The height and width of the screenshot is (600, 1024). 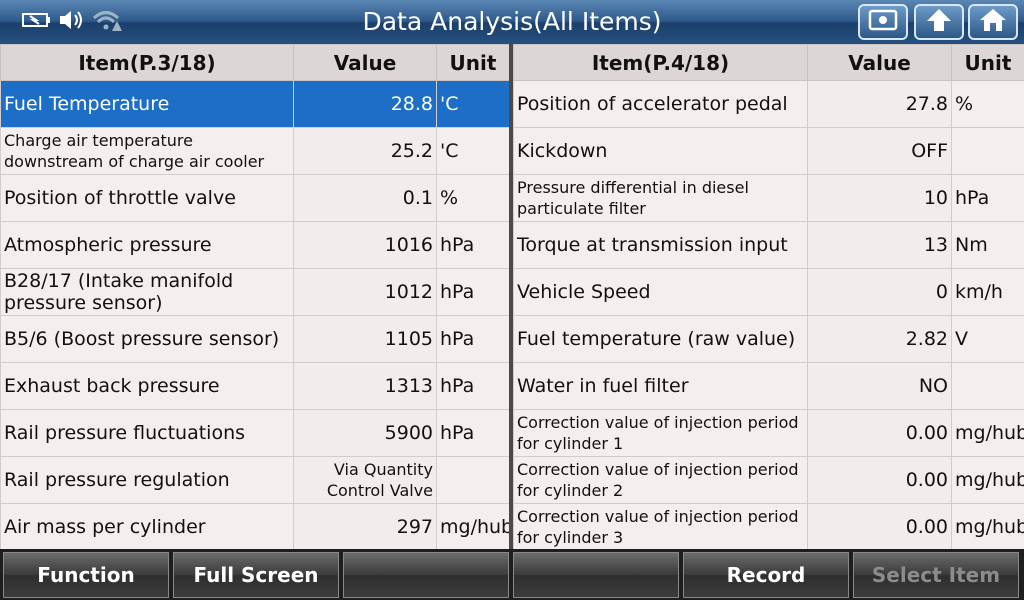 I want to click on item-unit: V, so click(x=987, y=339).